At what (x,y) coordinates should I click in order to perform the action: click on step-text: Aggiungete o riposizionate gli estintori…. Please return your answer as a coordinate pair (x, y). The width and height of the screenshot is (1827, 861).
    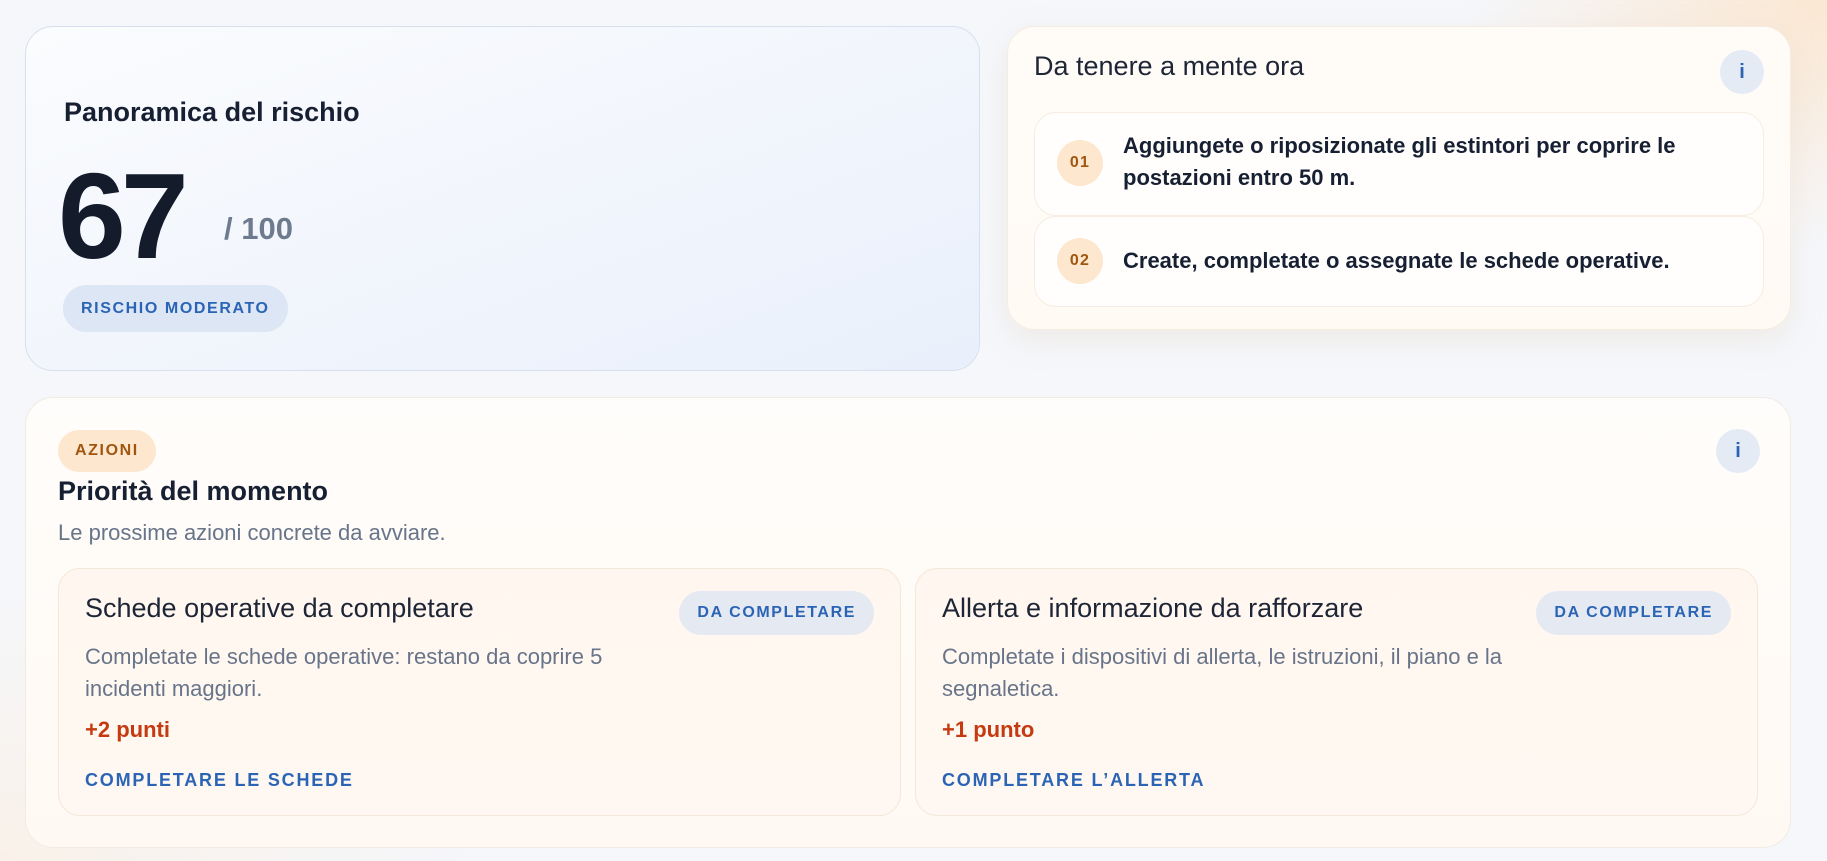
    Looking at the image, I should click on (1399, 161).